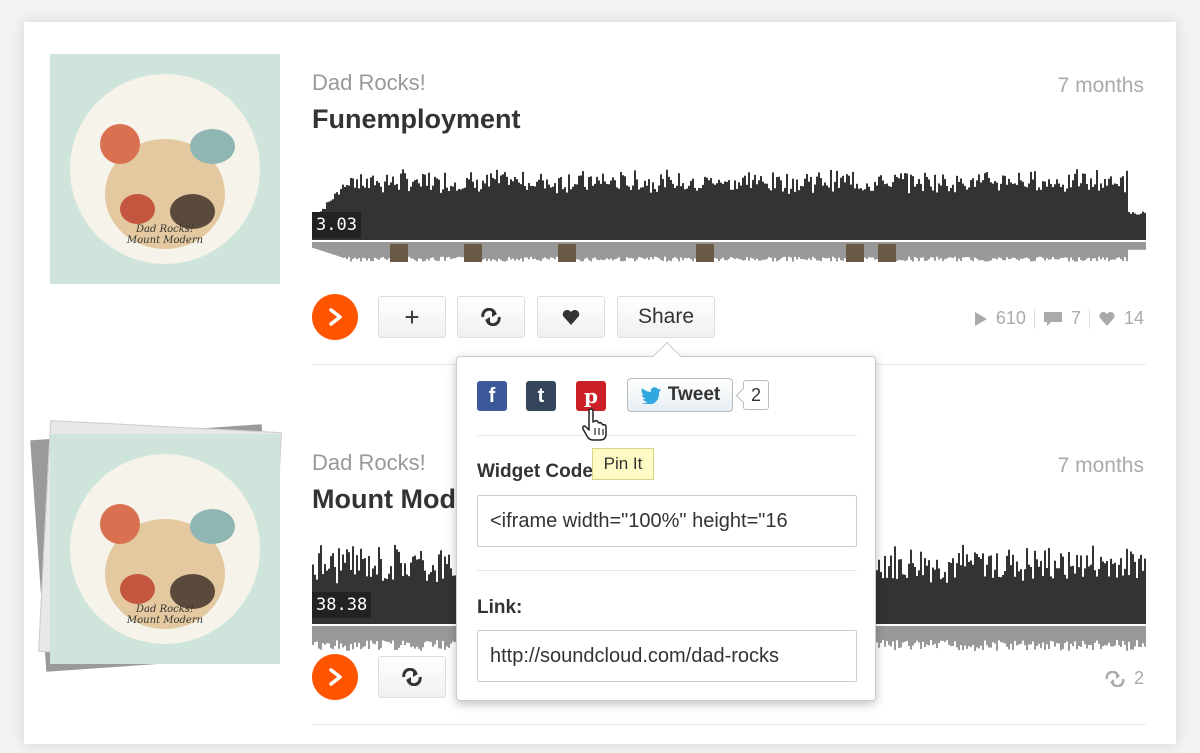 Image resolution: width=1200 pixels, height=753 pixels. What do you see at coordinates (165, 169) in the screenshot?
I see `track-artwork: Dad Rocks! Mount Modern` at bounding box center [165, 169].